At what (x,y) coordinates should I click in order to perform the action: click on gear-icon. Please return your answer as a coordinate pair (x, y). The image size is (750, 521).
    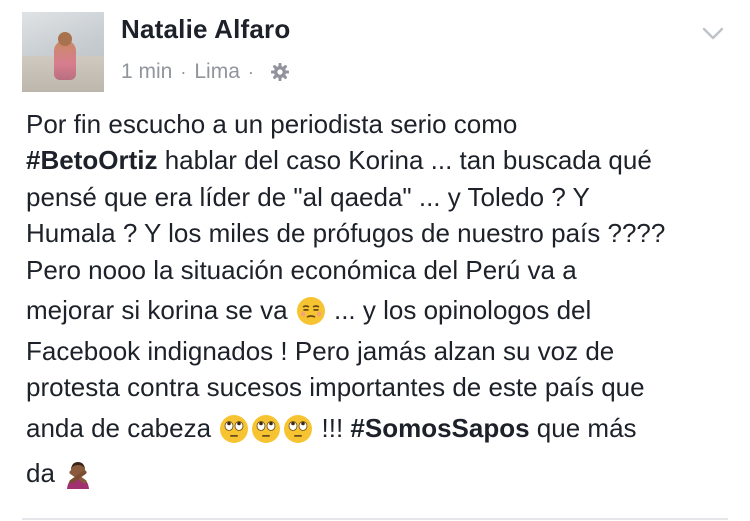
    Looking at the image, I should click on (280, 72).